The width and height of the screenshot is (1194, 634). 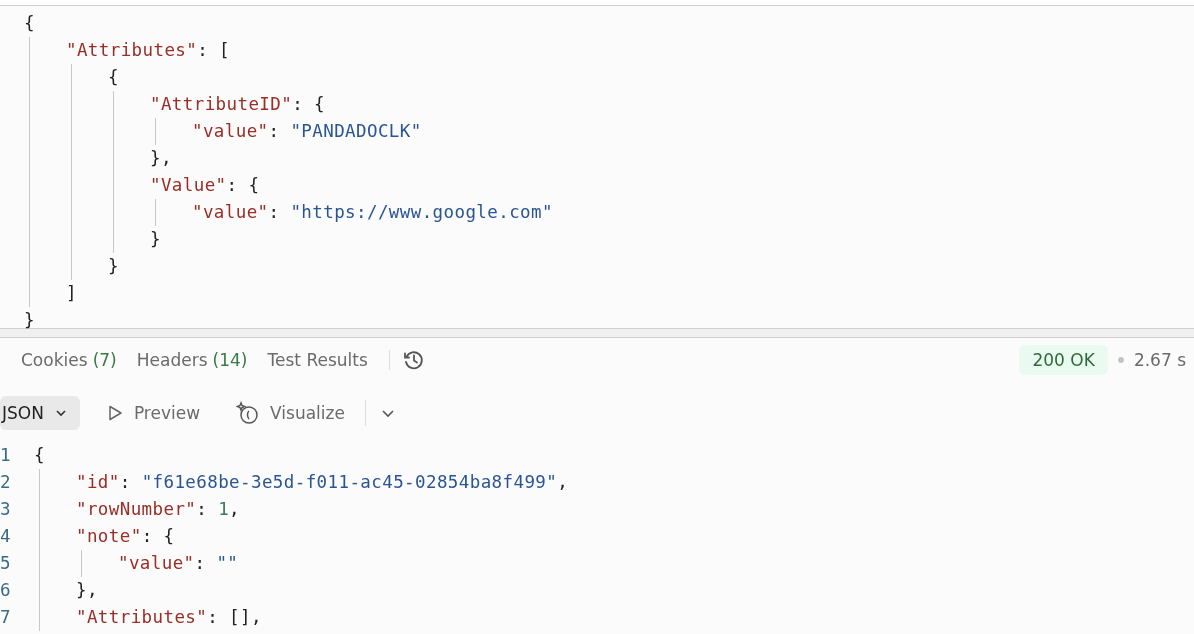 I want to click on code-line: "value": "", so click(x=178, y=563).